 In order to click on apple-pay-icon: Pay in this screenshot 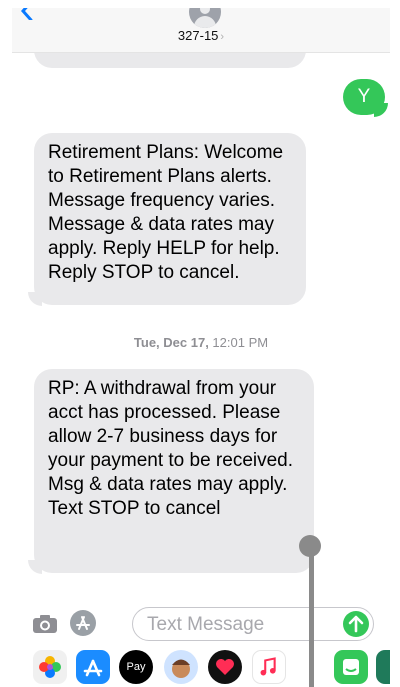, I will do `click(136, 667)`.